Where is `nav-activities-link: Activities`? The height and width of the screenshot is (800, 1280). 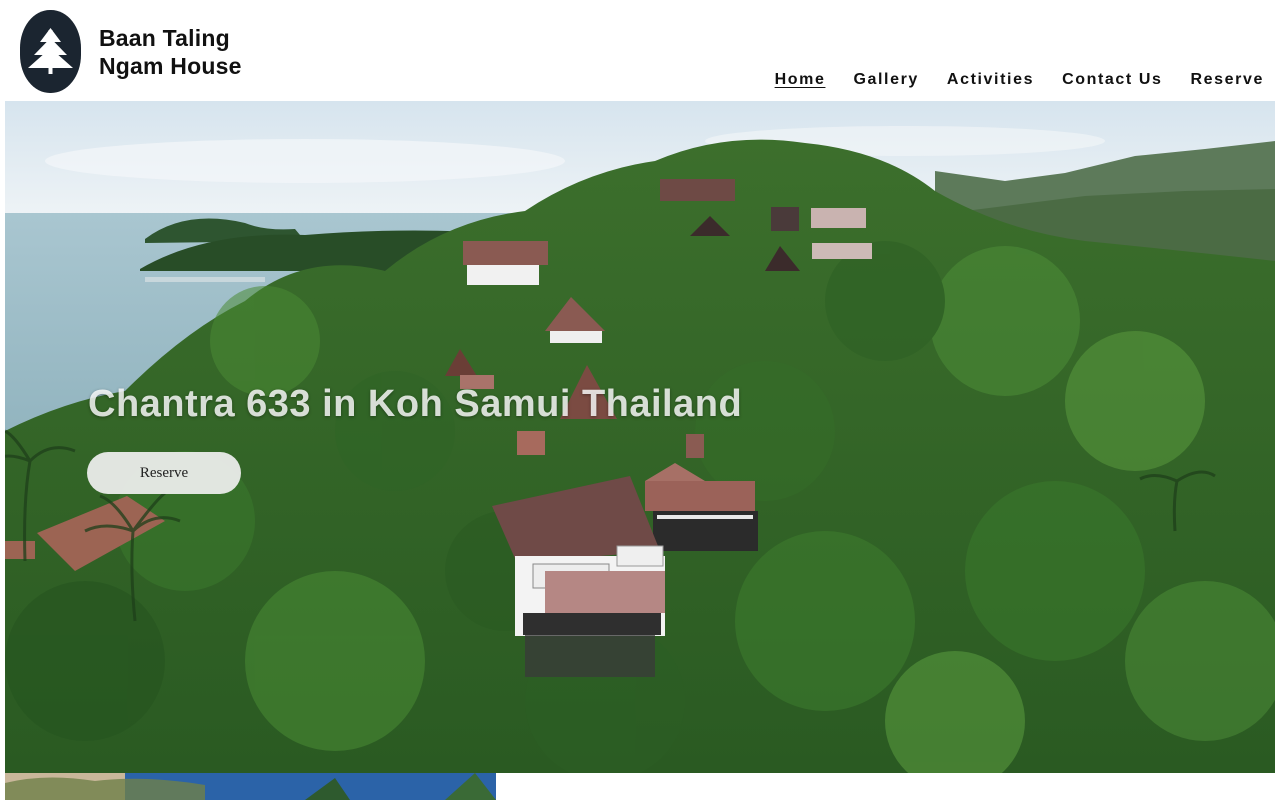 nav-activities-link: Activities is located at coordinates (990, 80).